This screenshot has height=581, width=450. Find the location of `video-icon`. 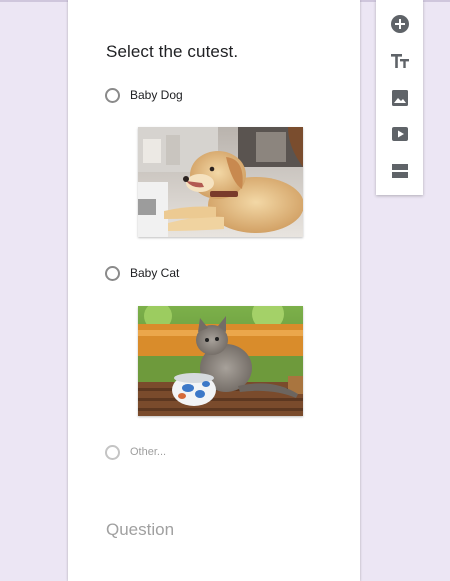

video-icon is located at coordinates (400, 134).